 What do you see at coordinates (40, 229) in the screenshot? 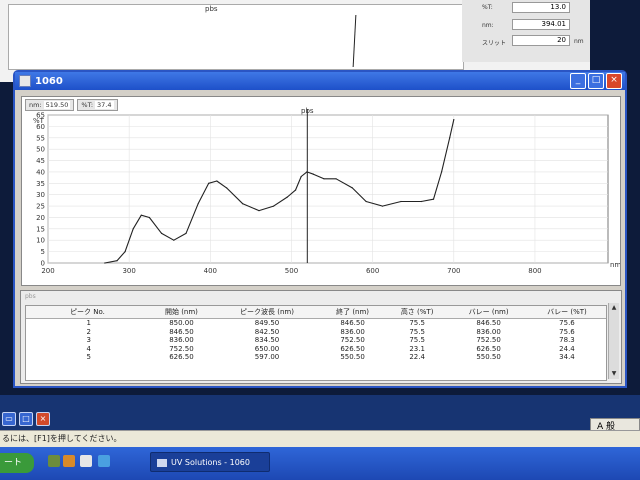
I see `y-tick-label: 15` at bounding box center [40, 229].